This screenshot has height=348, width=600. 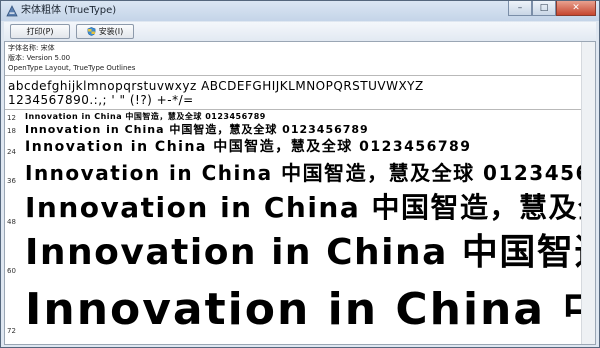 I want to click on sample-size-label: 48, so click(x=11, y=222).